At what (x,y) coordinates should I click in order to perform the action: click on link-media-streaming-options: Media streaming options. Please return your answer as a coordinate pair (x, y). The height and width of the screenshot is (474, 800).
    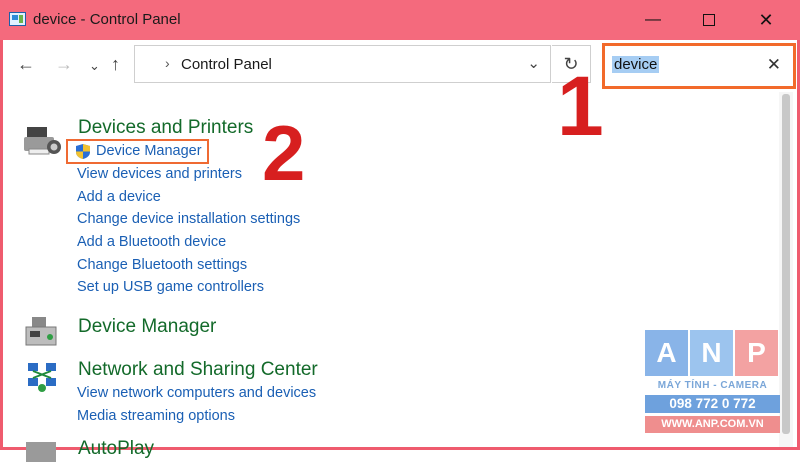
    Looking at the image, I should click on (156, 416).